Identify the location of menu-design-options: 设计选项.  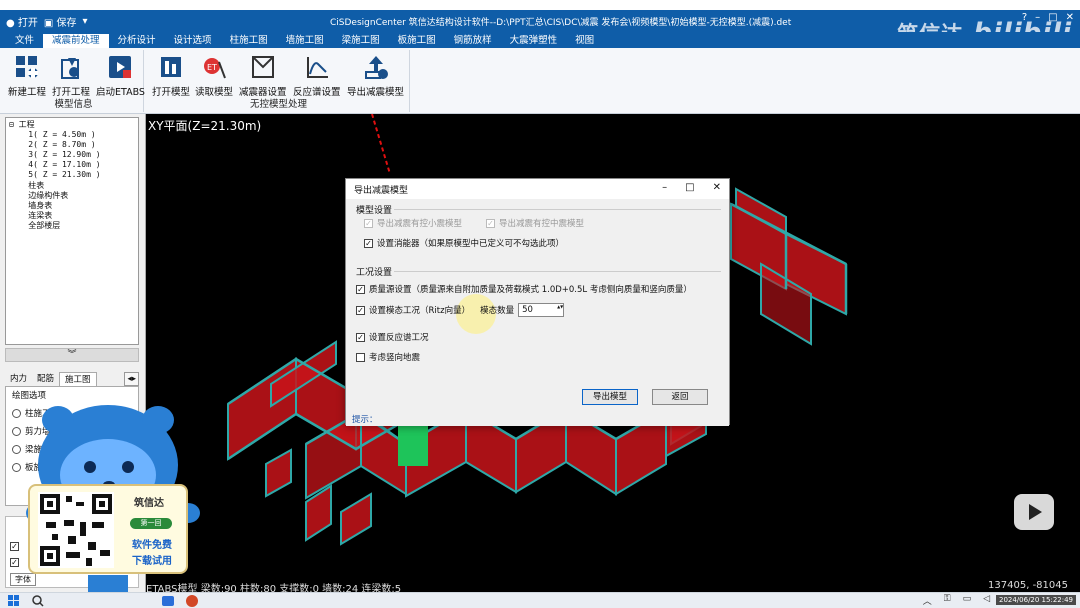
(193, 41).